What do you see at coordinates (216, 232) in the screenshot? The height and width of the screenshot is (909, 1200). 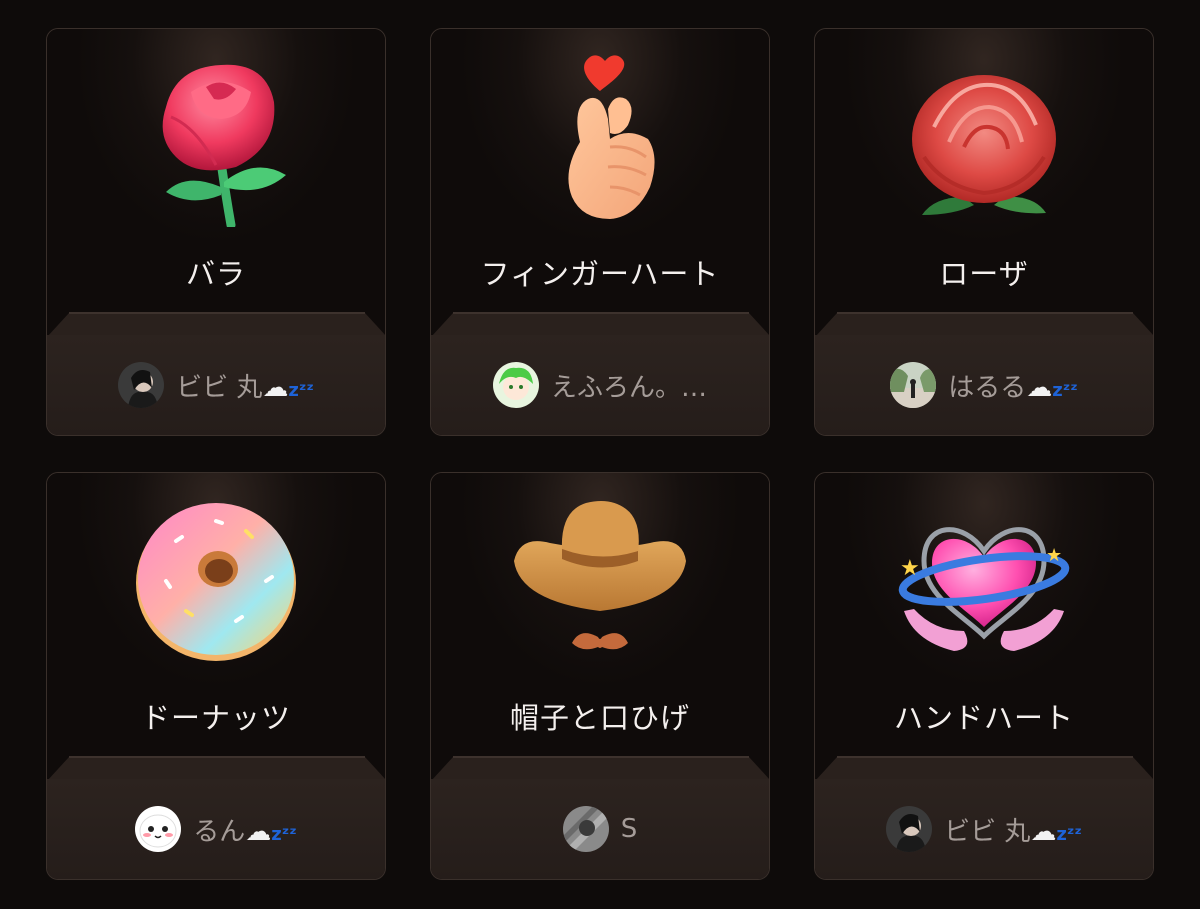 I see `gift-card-rose: バラ ビビ 丸☁zᶻᶻ` at bounding box center [216, 232].